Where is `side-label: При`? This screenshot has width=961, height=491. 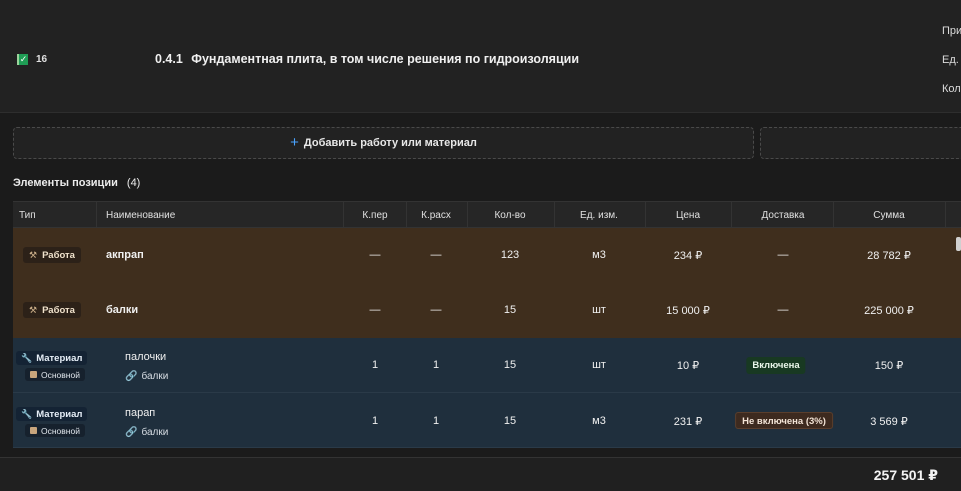 side-label: При is located at coordinates (951, 31).